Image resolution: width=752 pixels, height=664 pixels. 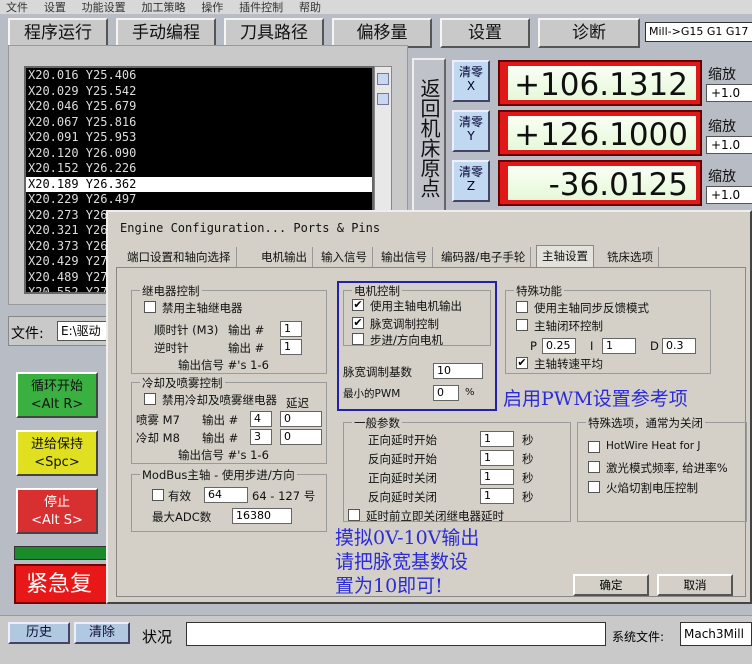 What do you see at coordinates (471, 81) in the screenshot?
I see `zero-x-button: 清零 X` at bounding box center [471, 81].